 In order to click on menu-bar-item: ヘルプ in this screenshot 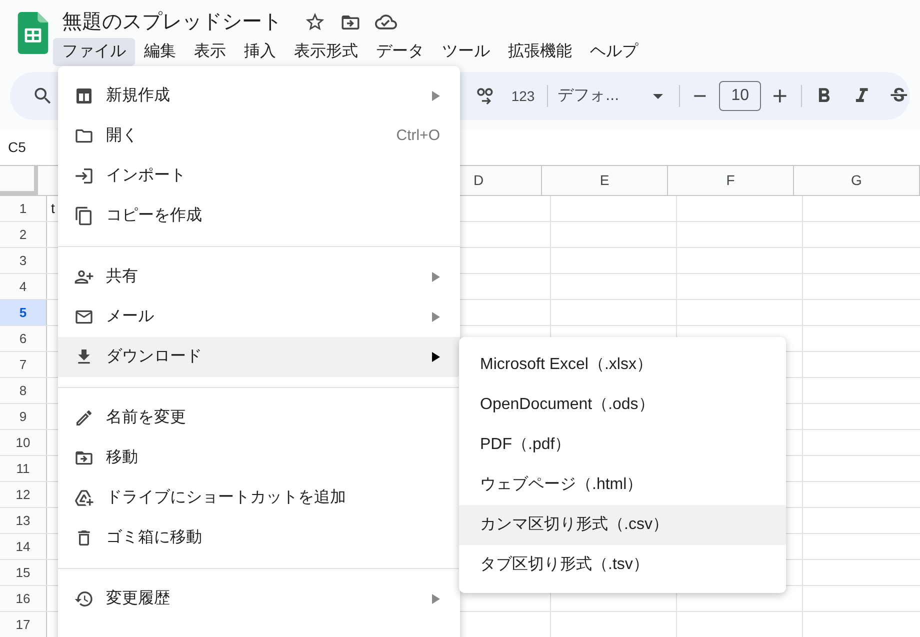, I will do `click(614, 52)`.